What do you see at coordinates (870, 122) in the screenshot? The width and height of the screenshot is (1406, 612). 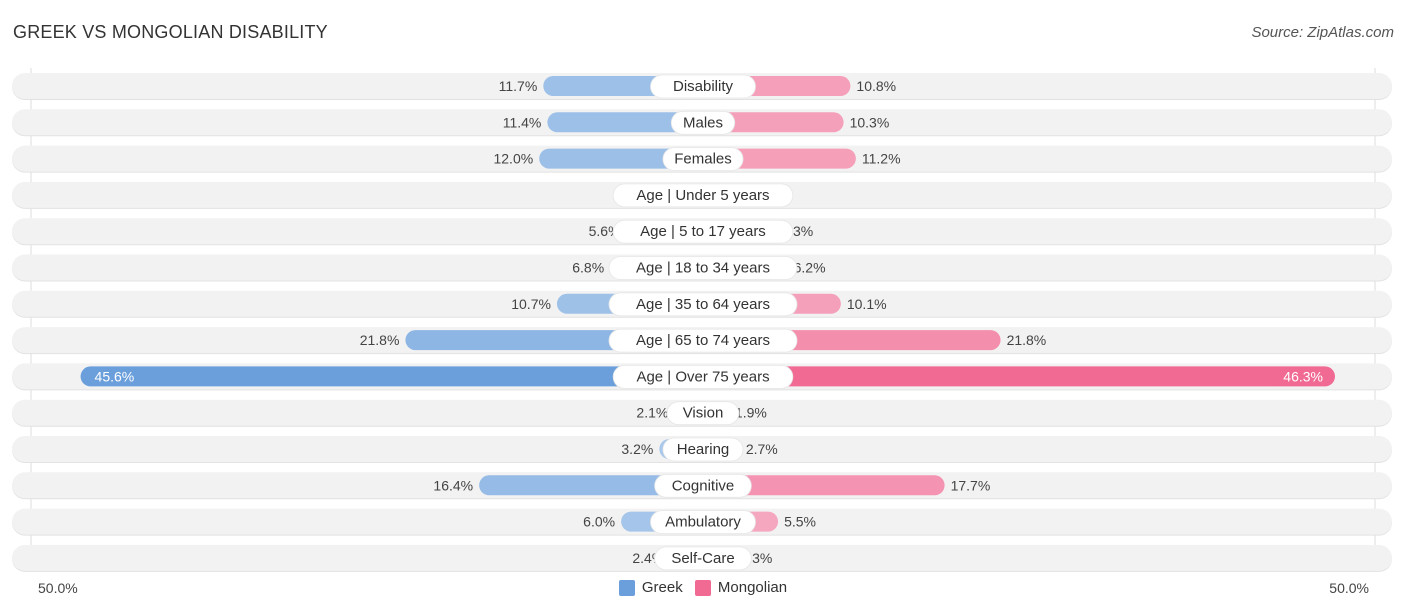 I see `value-label-mongolian: 10.3%` at bounding box center [870, 122].